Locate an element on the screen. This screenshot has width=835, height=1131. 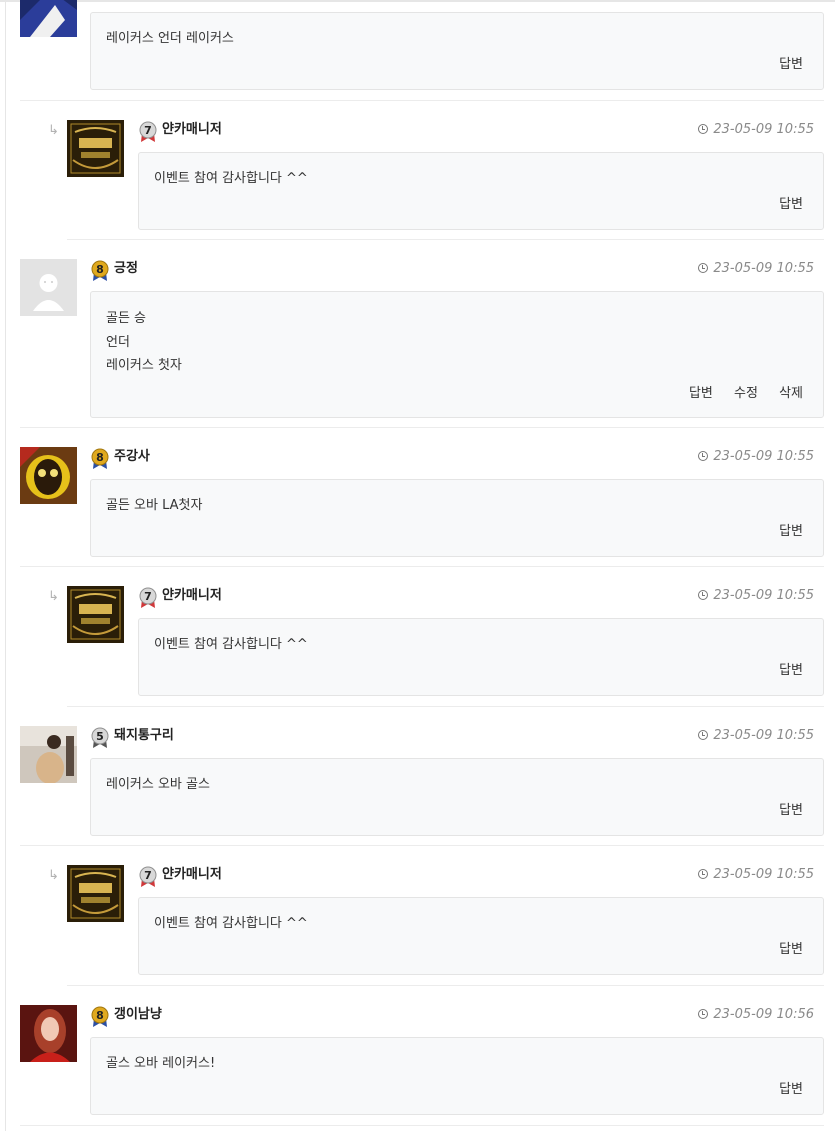
comment-item: 5 돼지통구리 23-05-09 10:55 레이커스 오바 골스 답변 is located at coordinates (417, 776).